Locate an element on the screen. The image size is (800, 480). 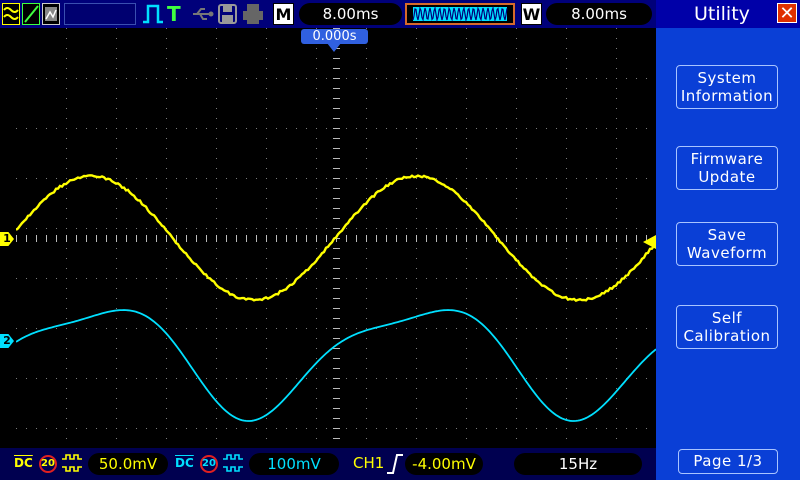
self-calibration-button: Self Calibration is located at coordinates (727, 327).